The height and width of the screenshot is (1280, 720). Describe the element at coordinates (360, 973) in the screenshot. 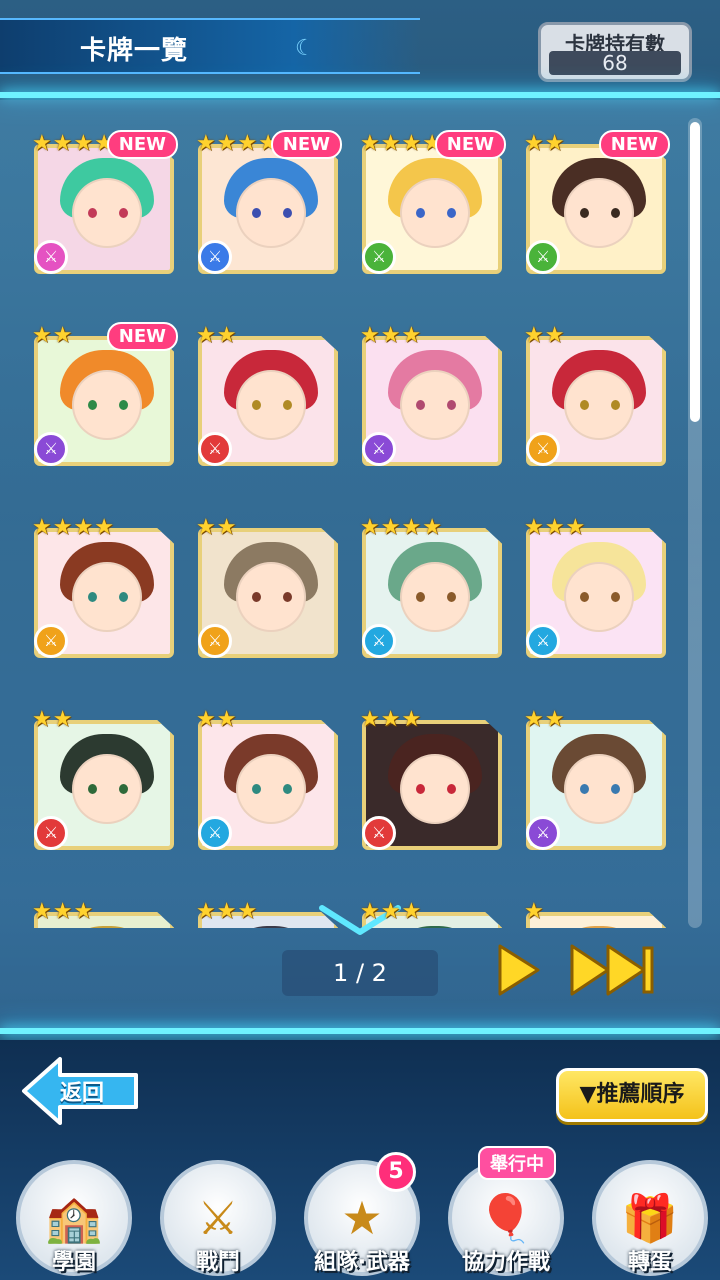

I see `page-indicator: 1 / 2` at that location.